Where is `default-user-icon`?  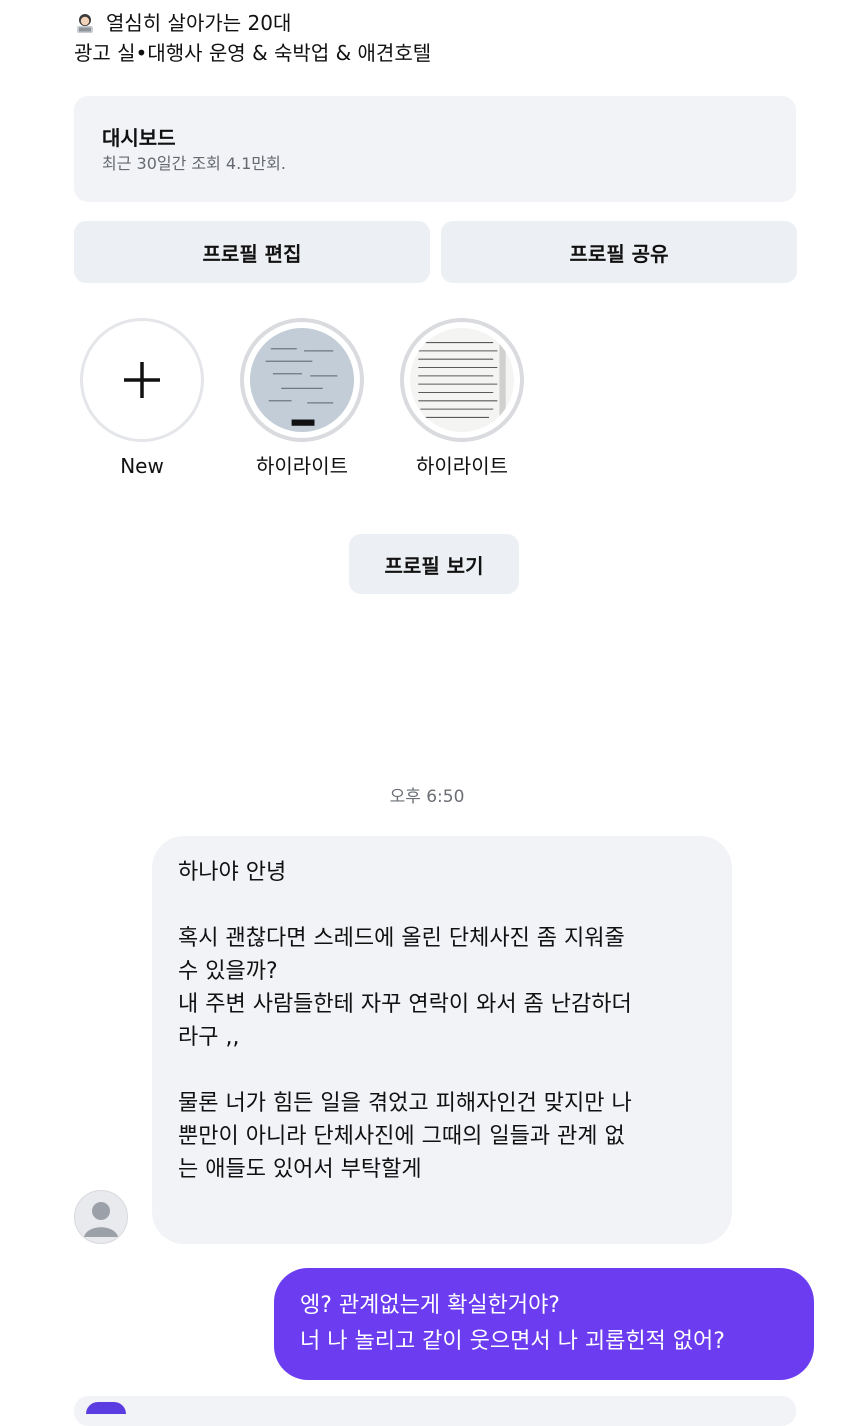 default-user-icon is located at coordinates (101, 1219).